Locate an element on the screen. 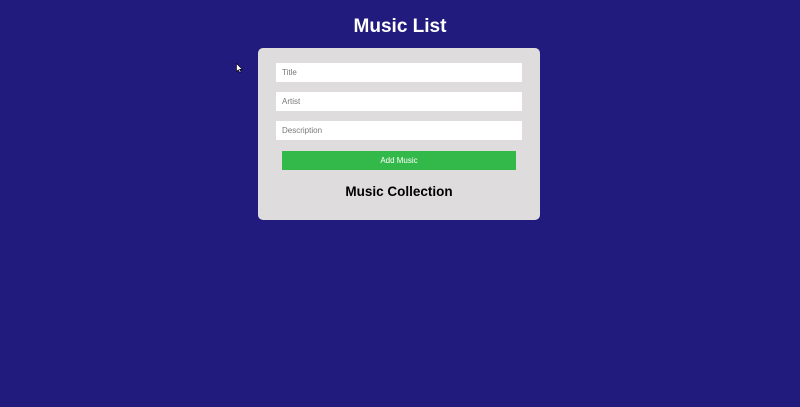 The height and width of the screenshot is (407, 800). music-form-card: Add Music Music Collection is located at coordinates (399, 134).